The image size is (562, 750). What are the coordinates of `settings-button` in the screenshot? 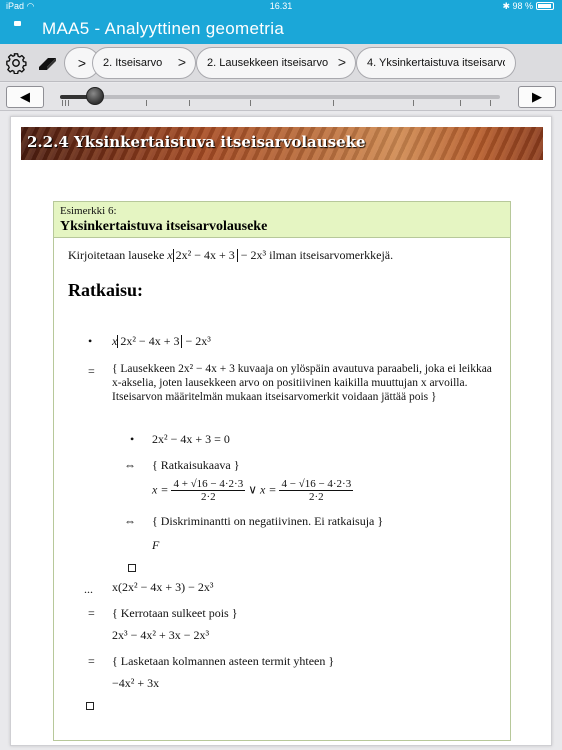 It's located at (16, 63).